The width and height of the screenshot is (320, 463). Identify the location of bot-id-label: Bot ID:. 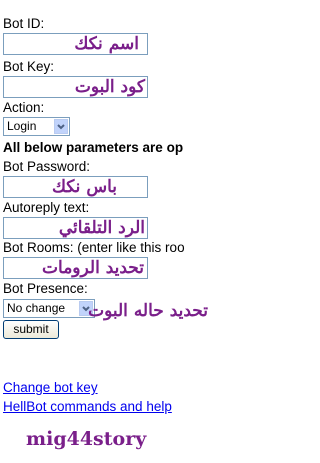
(24, 23).